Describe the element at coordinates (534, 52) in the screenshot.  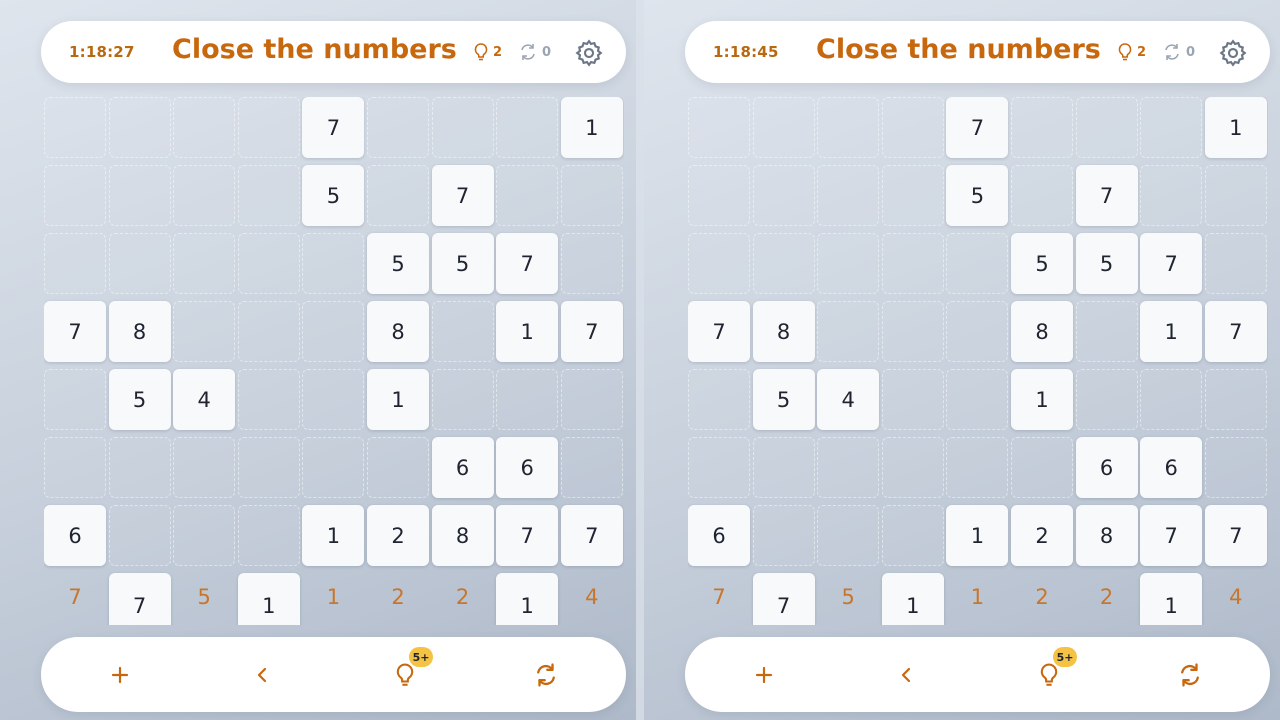
I see `shuffle-counter: 0` at that location.